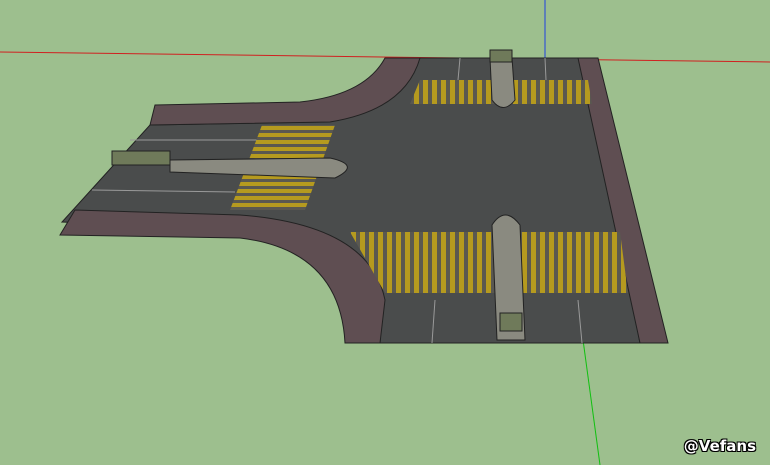 The width and height of the screenshot is (770, 465). What do you see at coordinates (501, 56) in the screenshot?
I see `median-top-sign` at bounding box center [501, 56].